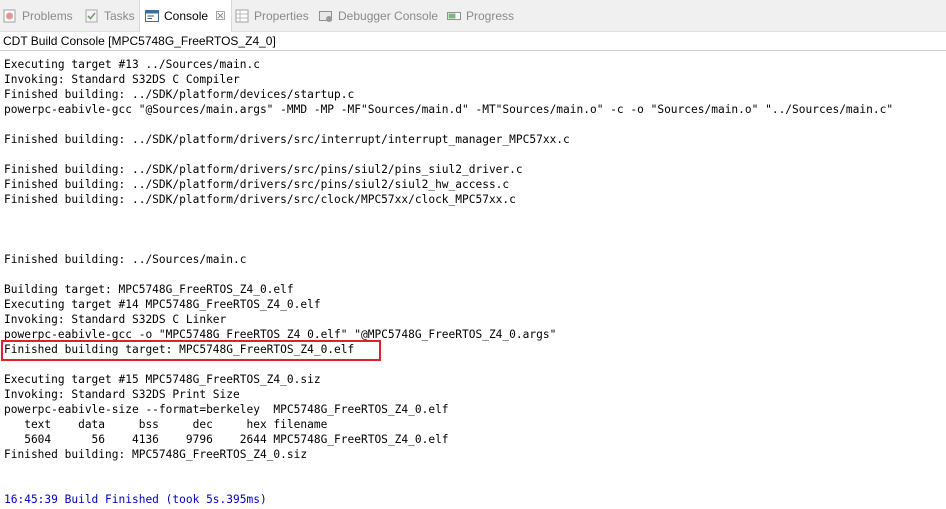 The image size is (946, 509). What do you see at coordinates (119, 15) in the screenshot?
I see `tab-label: Tasks` at bounding box center [119, 15].